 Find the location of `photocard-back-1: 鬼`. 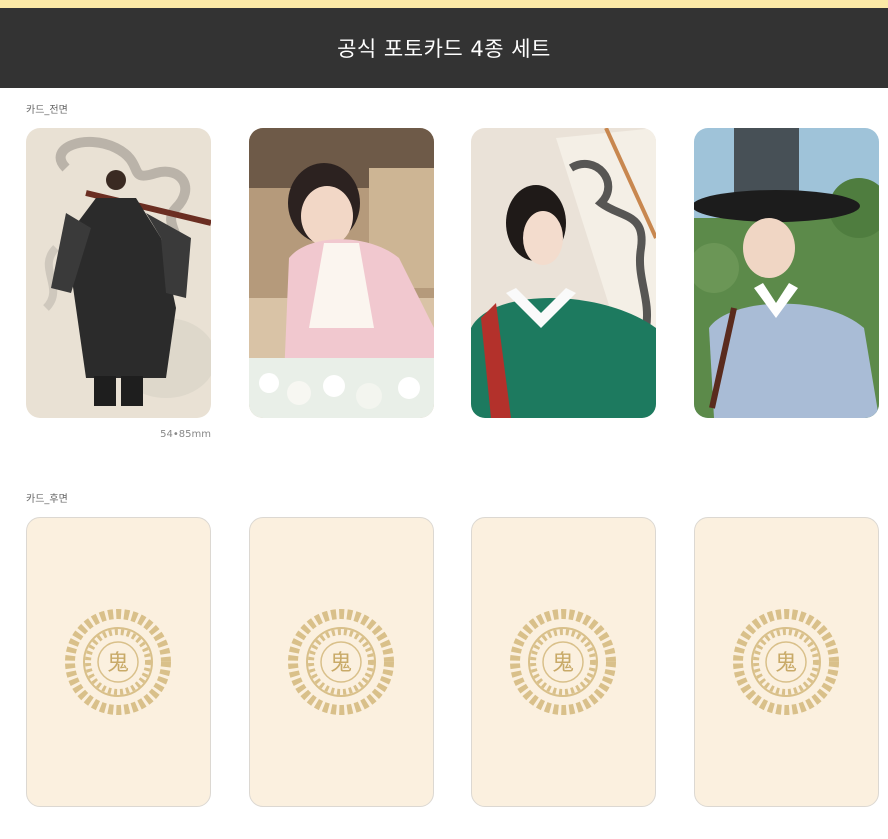

photocard-back-1: 鬼 is located at coordinates (118, 662).